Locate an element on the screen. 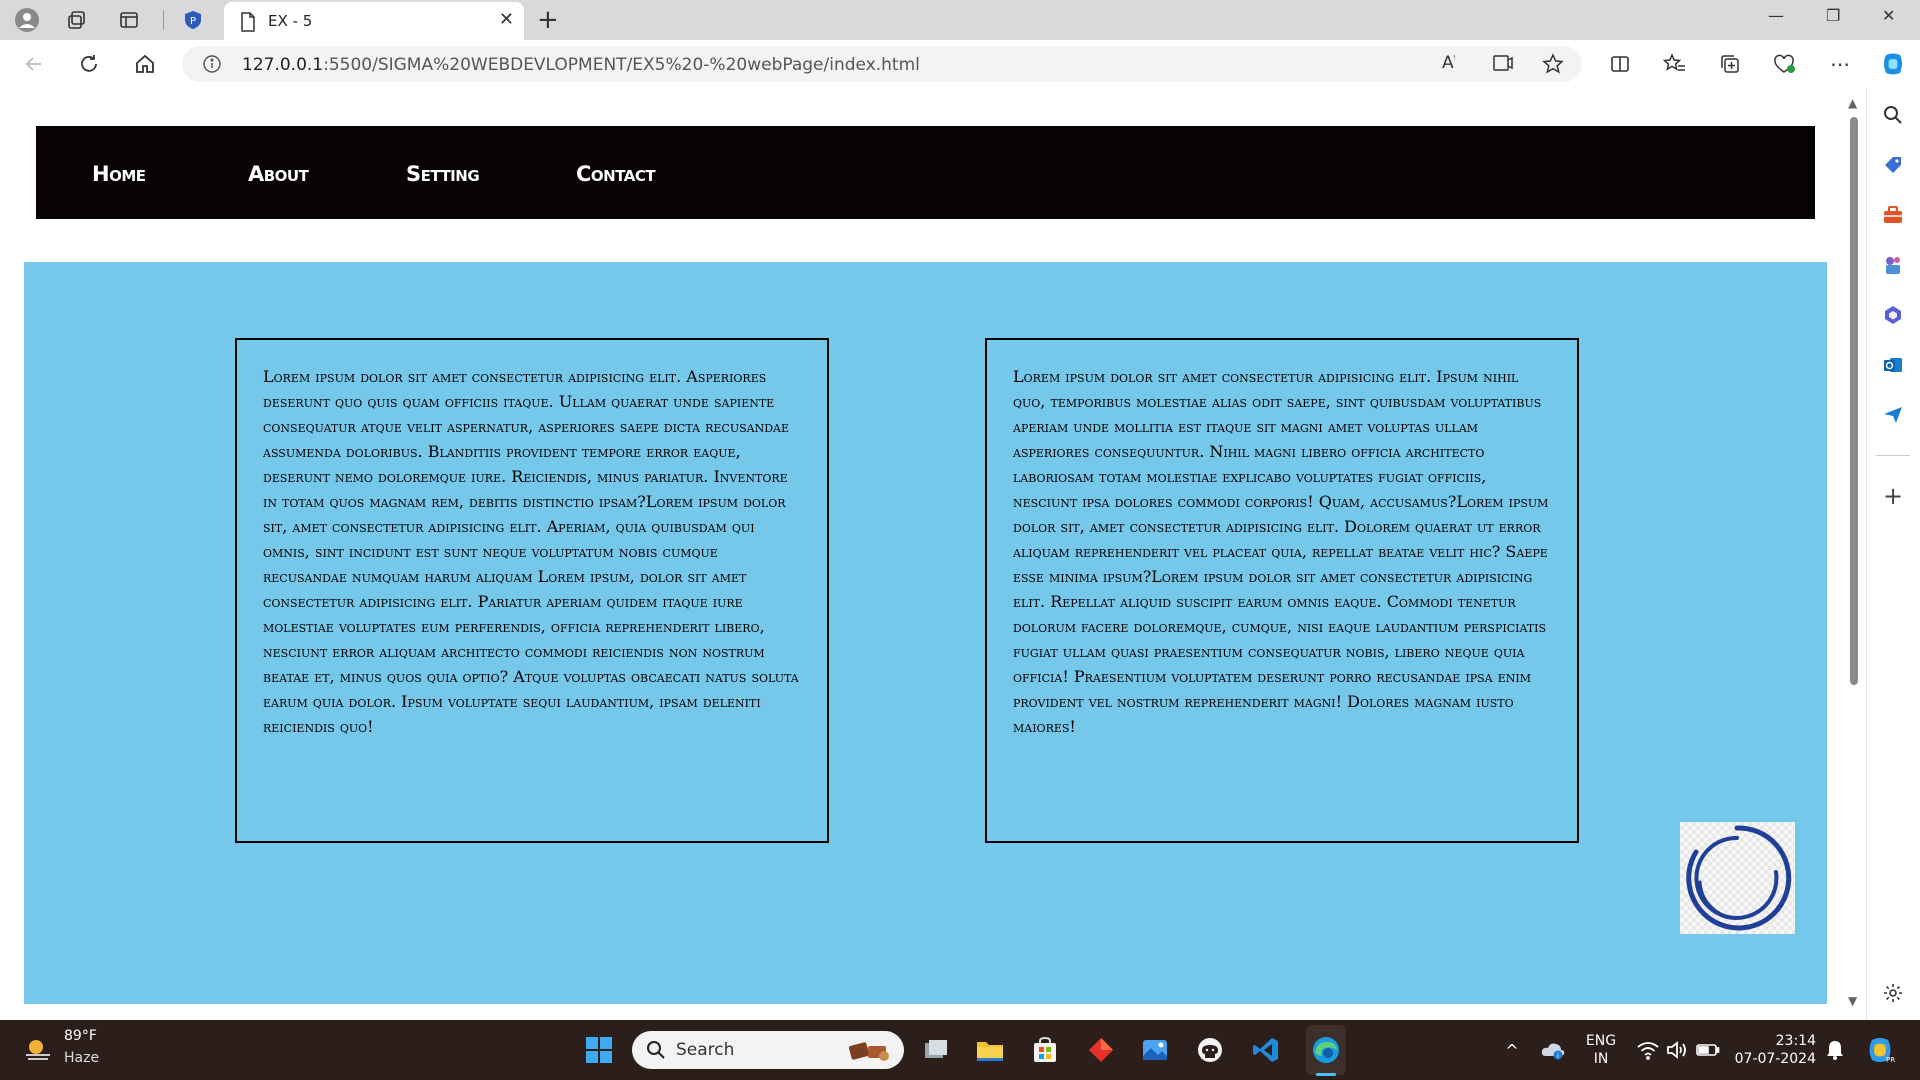  file-explorer-icon is located at coordinates (990, 1050).